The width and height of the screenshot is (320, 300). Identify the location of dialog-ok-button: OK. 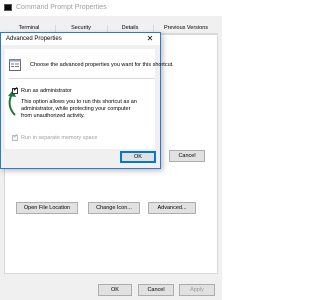
(138, 157).